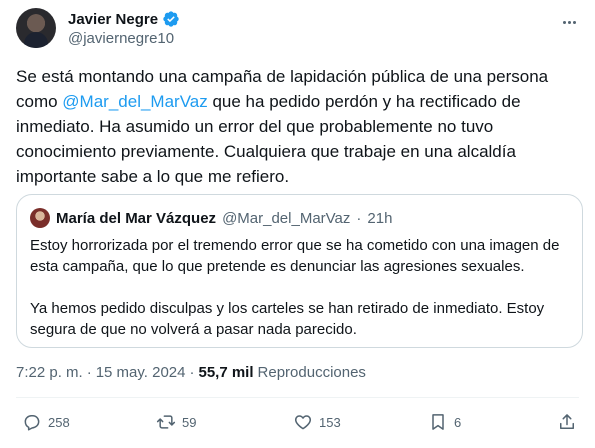 The height and width of the screenshot is (448, 595). What do you see at coordinates (303, 422) in the screenshot?
I see `heart-icon` at bounding box center [303, 422].